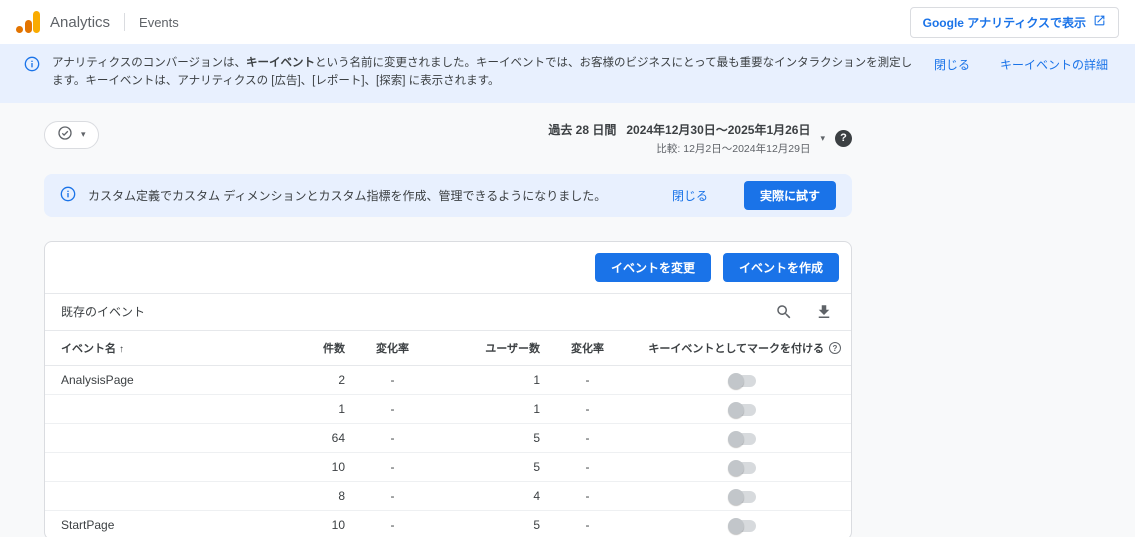 This screenshot has width=1135, height=537. I want to click on table-row: 1-1-, so click(448, 409).